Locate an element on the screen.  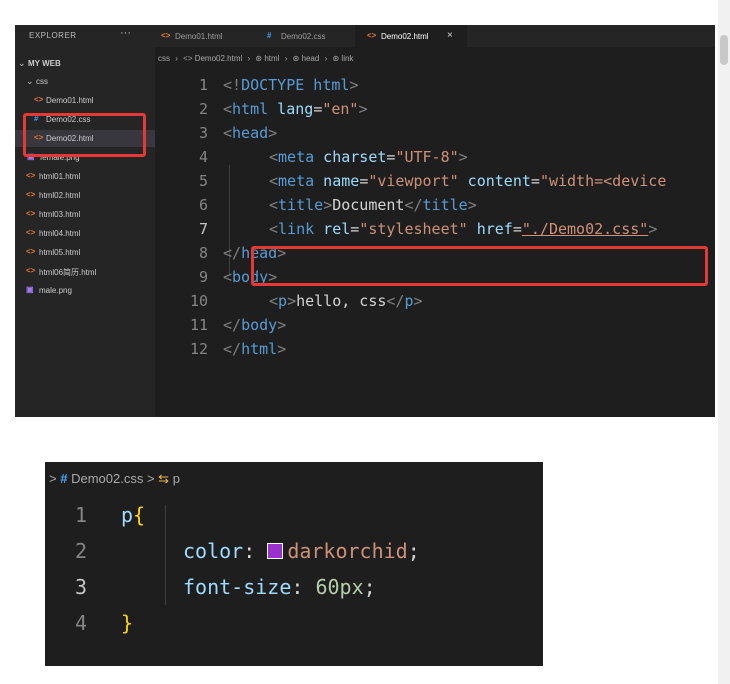
file-label: html06简历.html is located at coordinates (68, 272).